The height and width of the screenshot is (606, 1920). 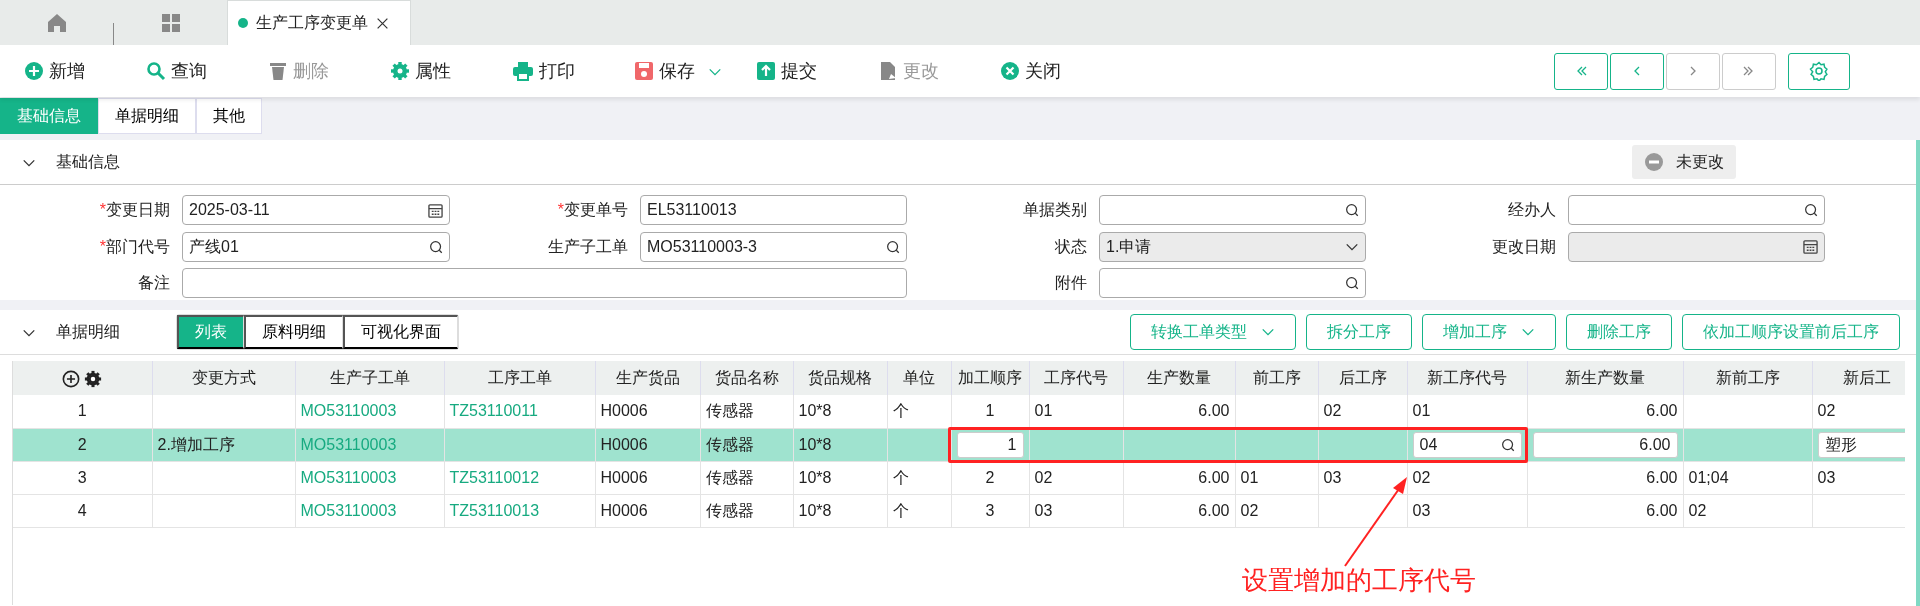 What do you see at coordinates (695, 71) in the screenshot?
I see `toolbar-button: 保存` at bounding box center [695, 71].